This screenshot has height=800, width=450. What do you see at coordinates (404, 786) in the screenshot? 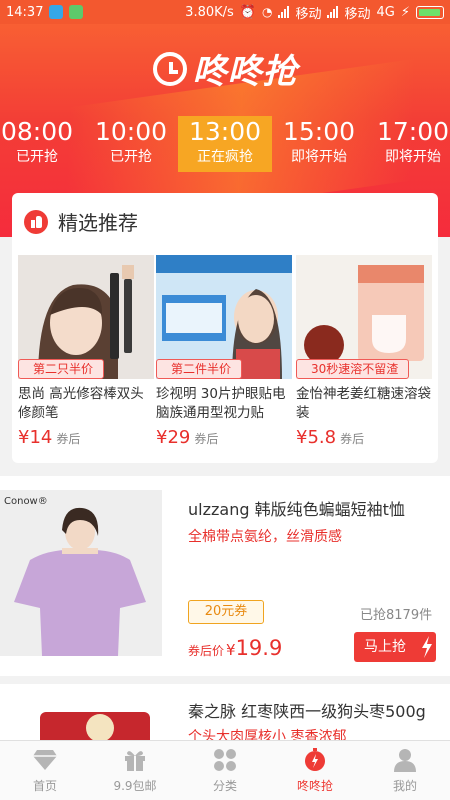
I see `nav-label: 我的` at bounding box center [404, 786].